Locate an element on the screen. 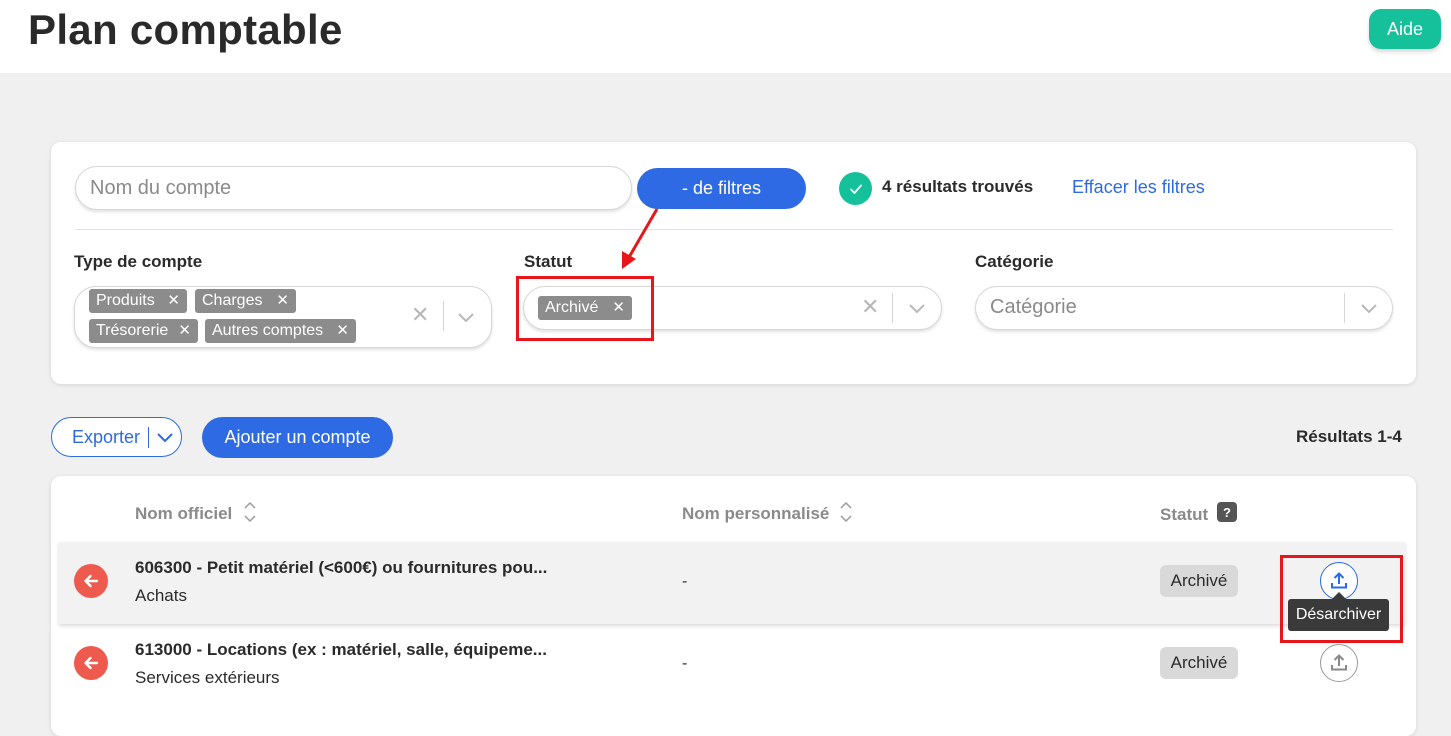  clear-filters-link: Effacer les filtres is located at coordinates (1138, 187).